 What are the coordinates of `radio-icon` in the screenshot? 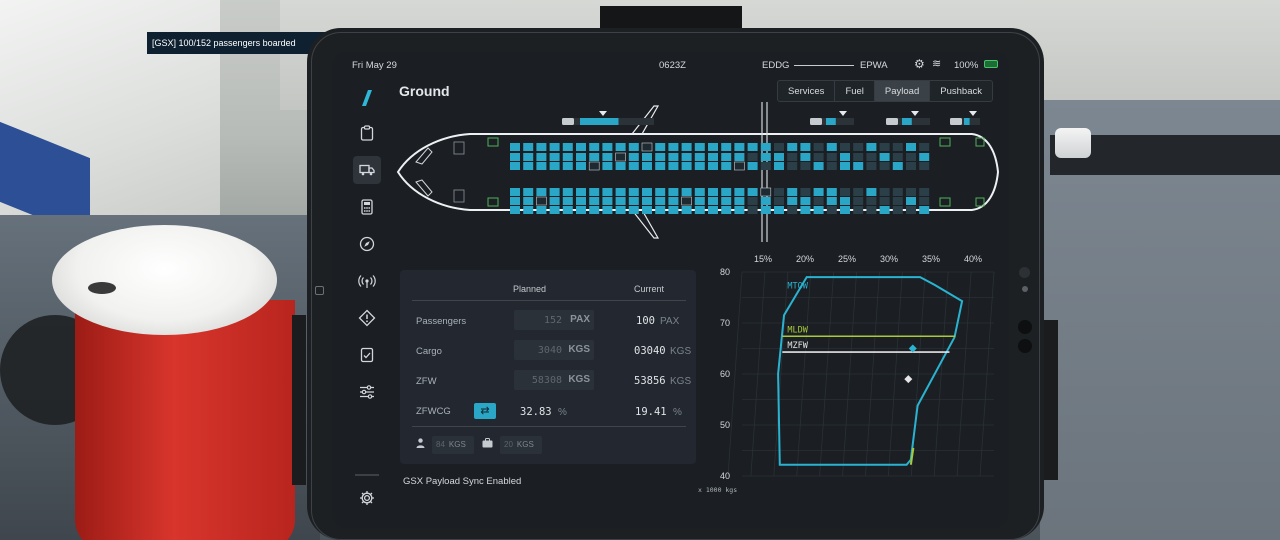 It's located at (367, 281).